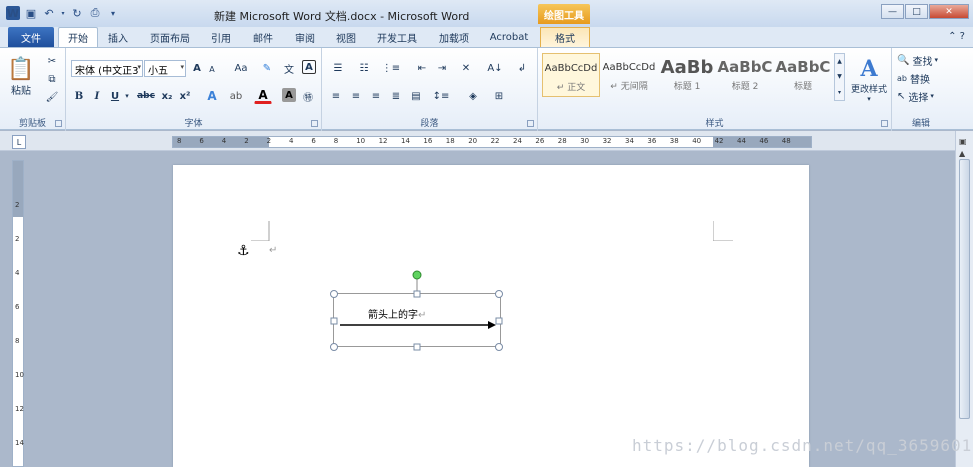 The height and width of the screenshot is (467, 973). What do you see at coordinates (52, 79) in the screenshot?
I see `copy-icon: ⧉` at bounding box center [52, 79].